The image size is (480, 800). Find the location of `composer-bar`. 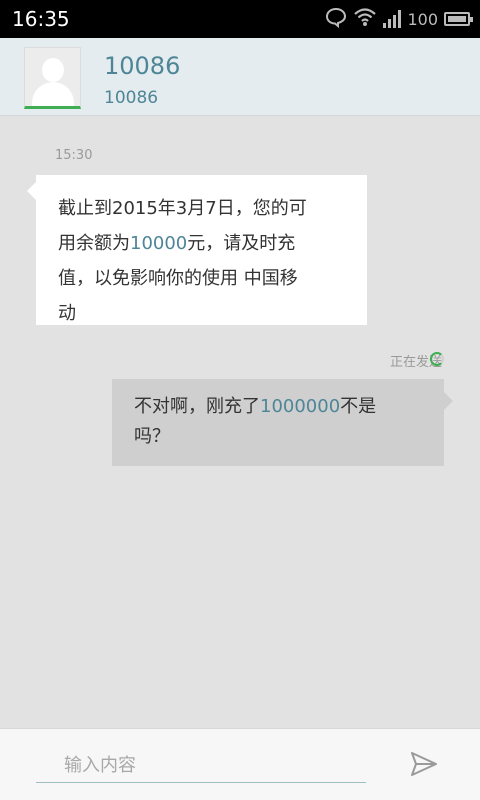

composer-bar is located at coordinates (240, 764).